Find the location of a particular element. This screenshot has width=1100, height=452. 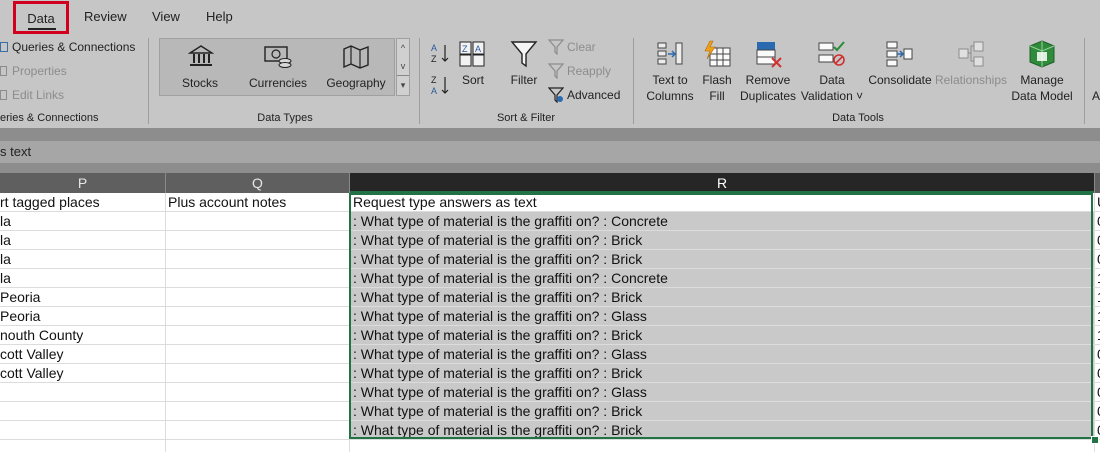

stocks-button: Stocks is located at coordinates (200, 67).